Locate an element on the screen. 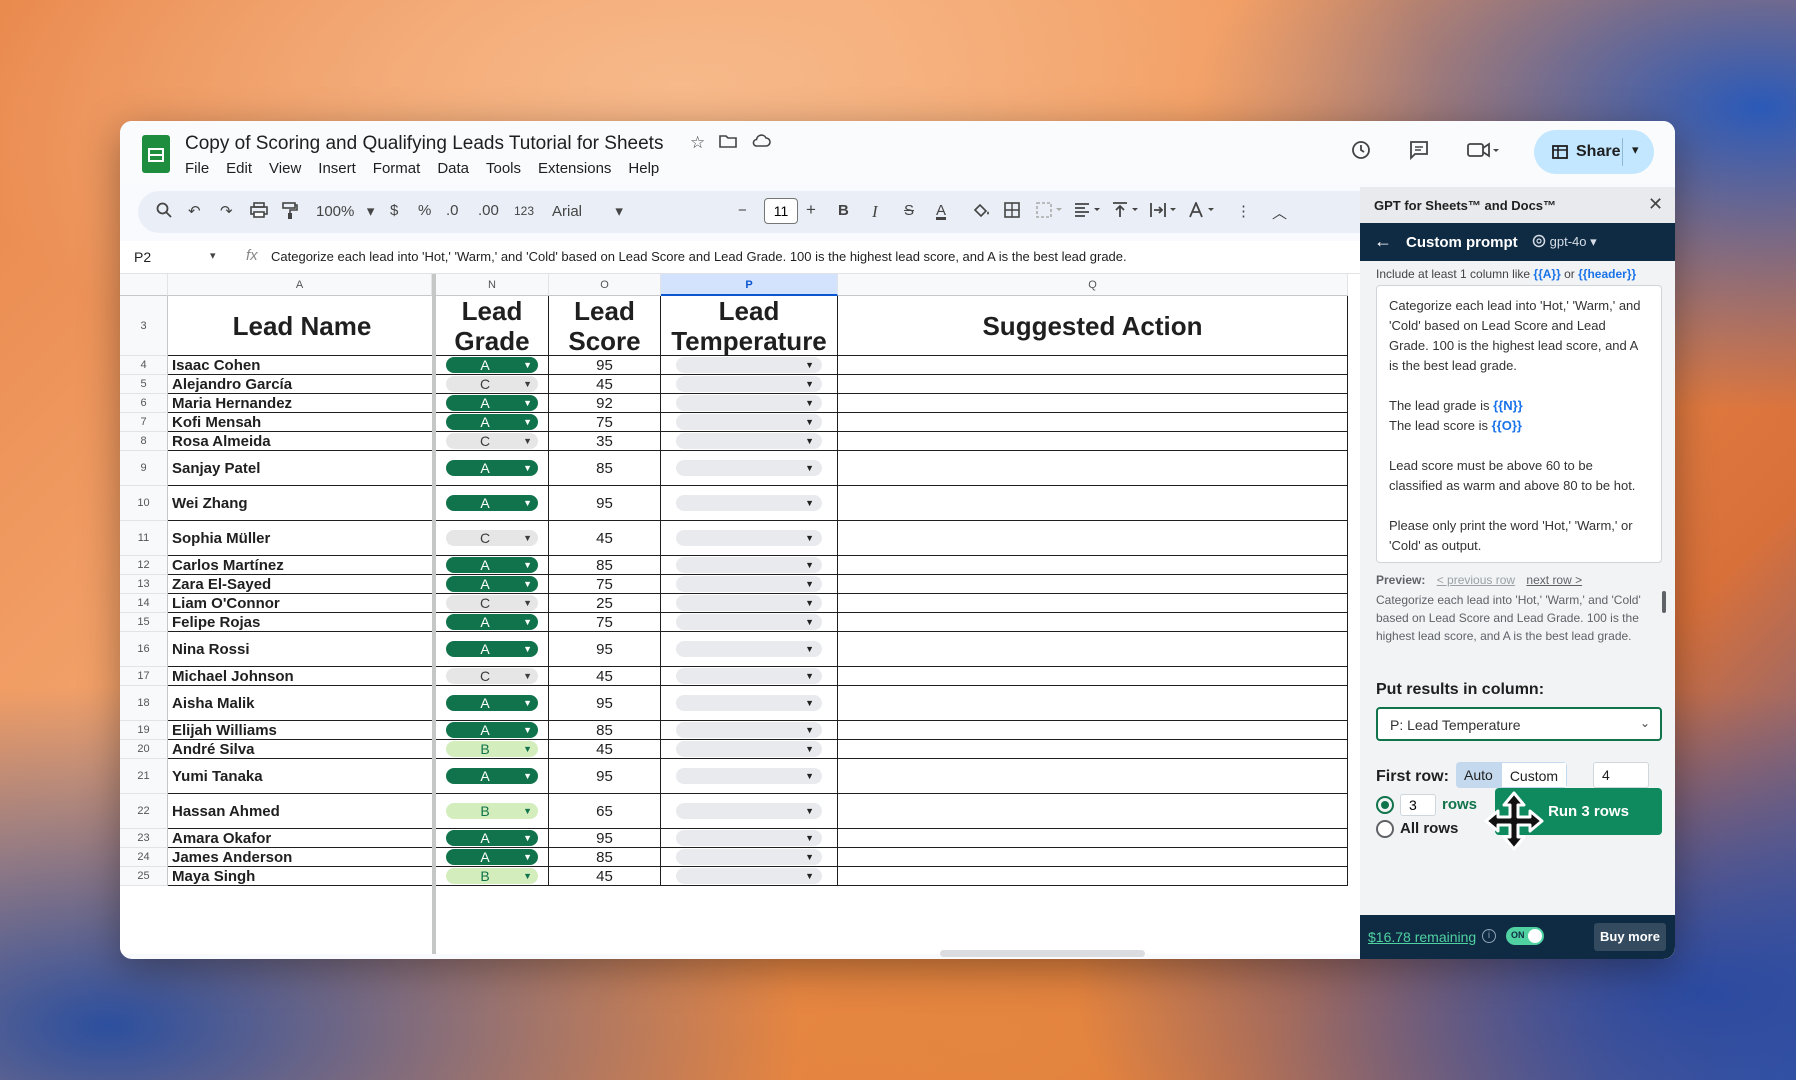  lead-name-header: Lead Name is located at coordinates (300, 326).